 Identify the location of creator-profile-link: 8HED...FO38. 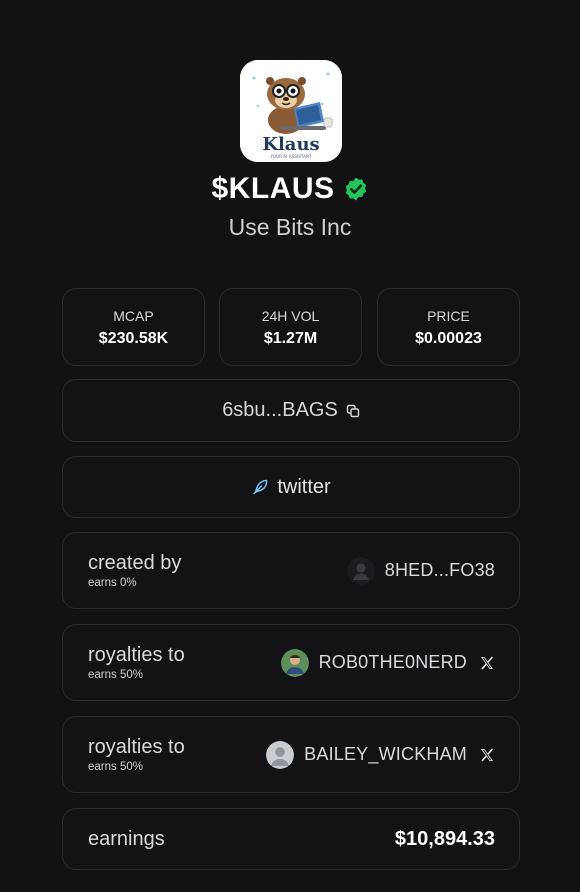
(420, 570).